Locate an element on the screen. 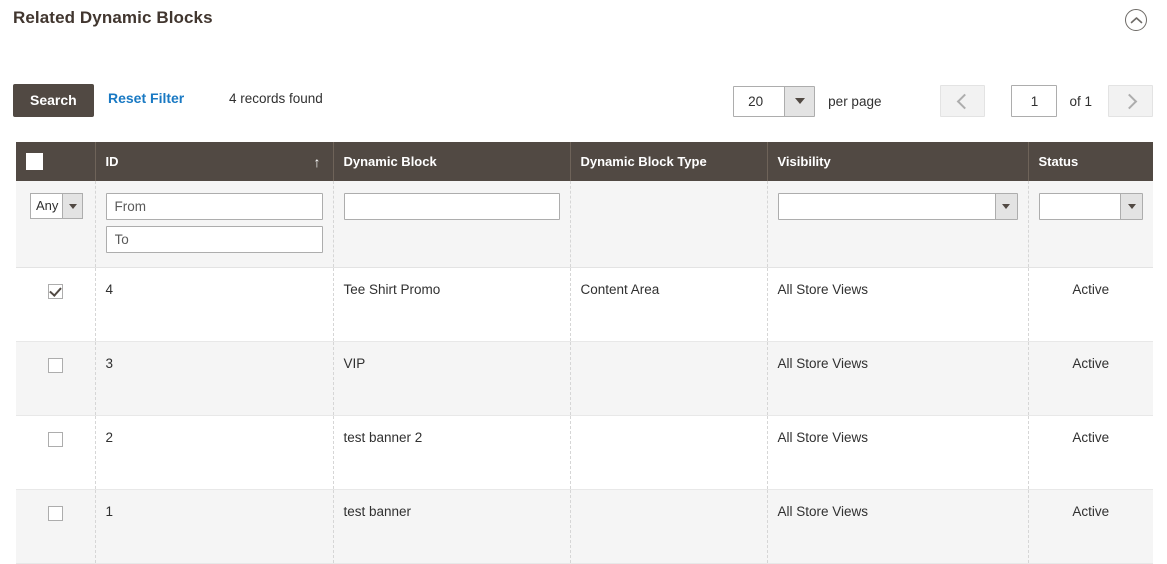 This screenshot has height=564, width=1167. per-page-label: per page is located at coordinates (855, 101).